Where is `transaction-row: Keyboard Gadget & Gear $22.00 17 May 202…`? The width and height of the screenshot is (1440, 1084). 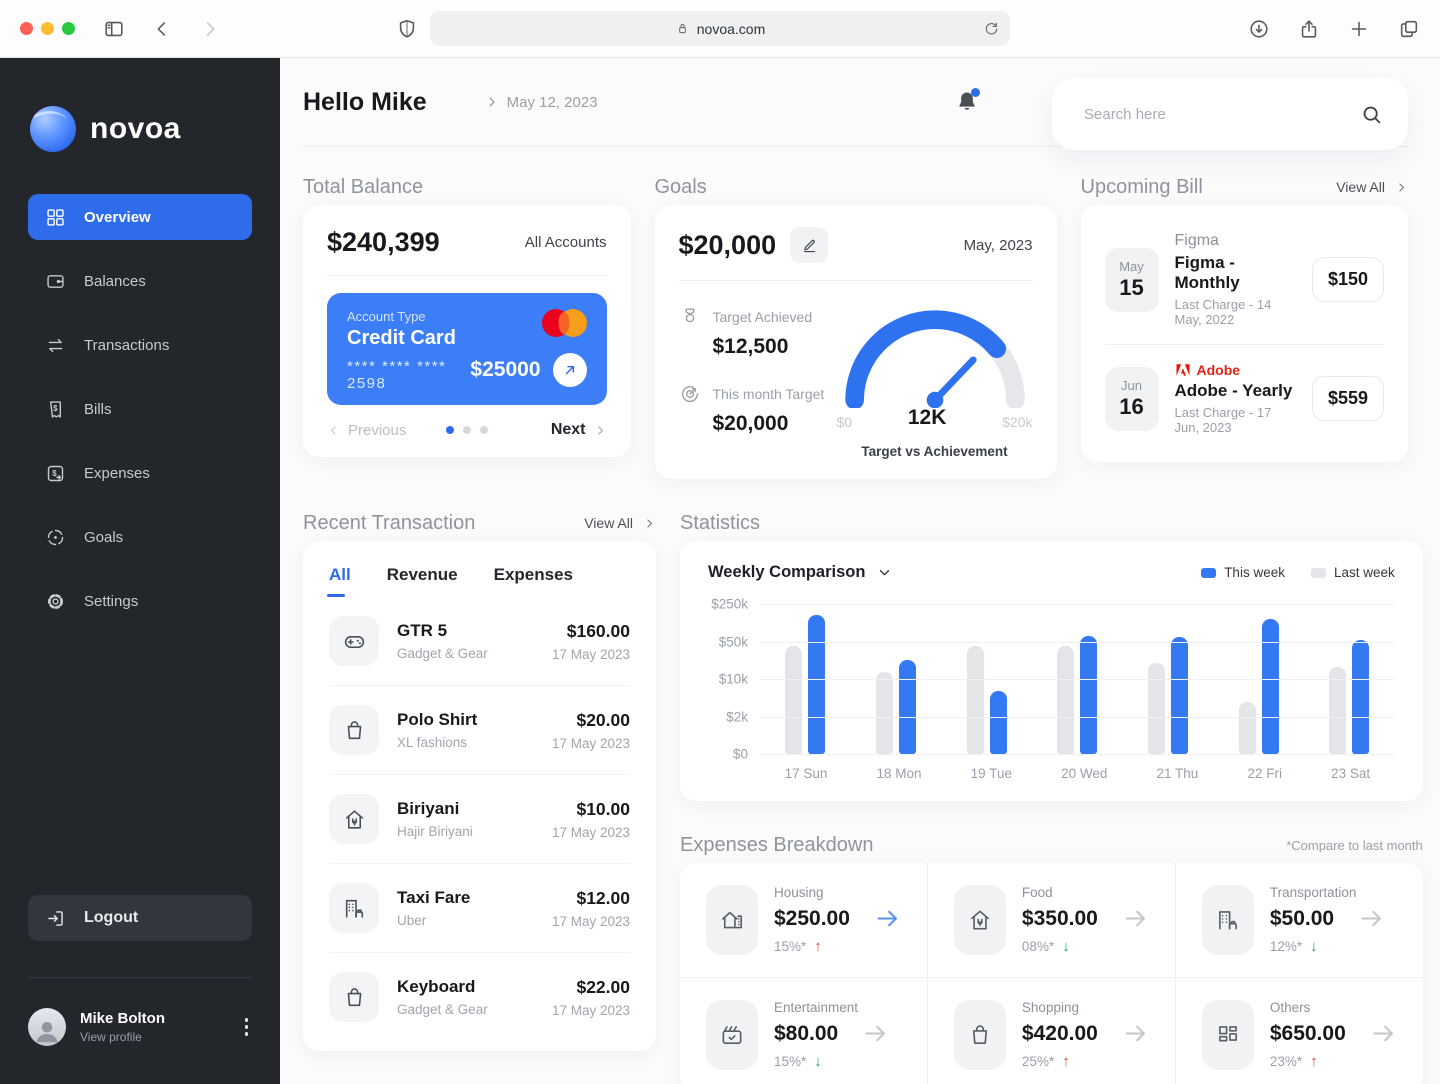
transaction-row: Keyboard Gadget & Gear $22.00 17 May 202… is located at coordinates (479, 997).